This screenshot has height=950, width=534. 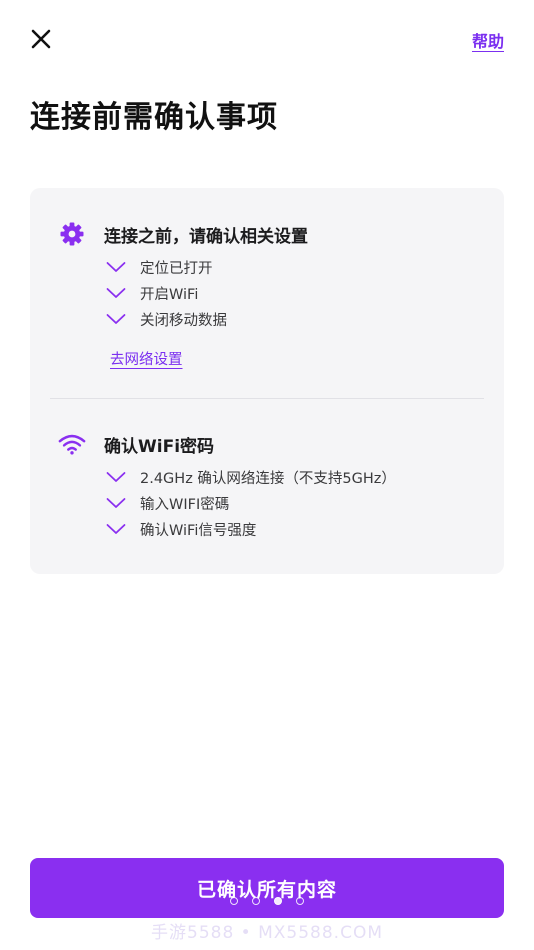 I want to click on list-item: 确认WiFi信号强度, so click(x=305, y=529).